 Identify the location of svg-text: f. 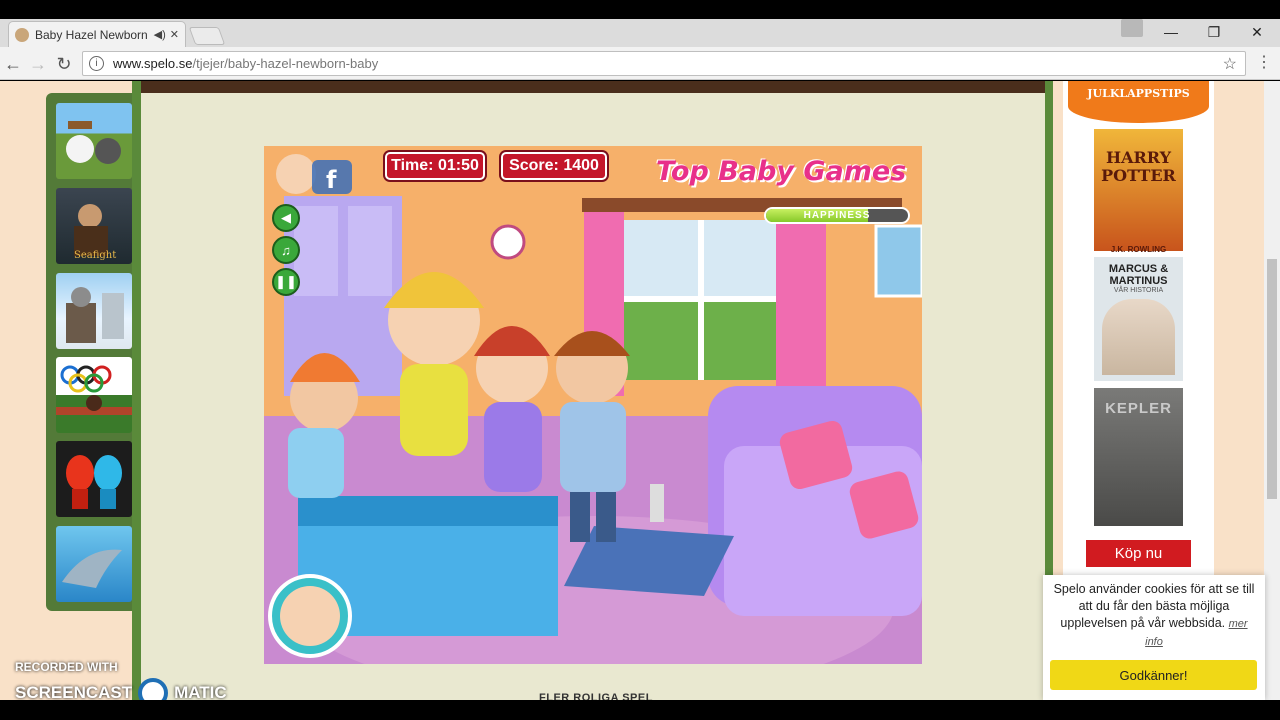
(331, 180).